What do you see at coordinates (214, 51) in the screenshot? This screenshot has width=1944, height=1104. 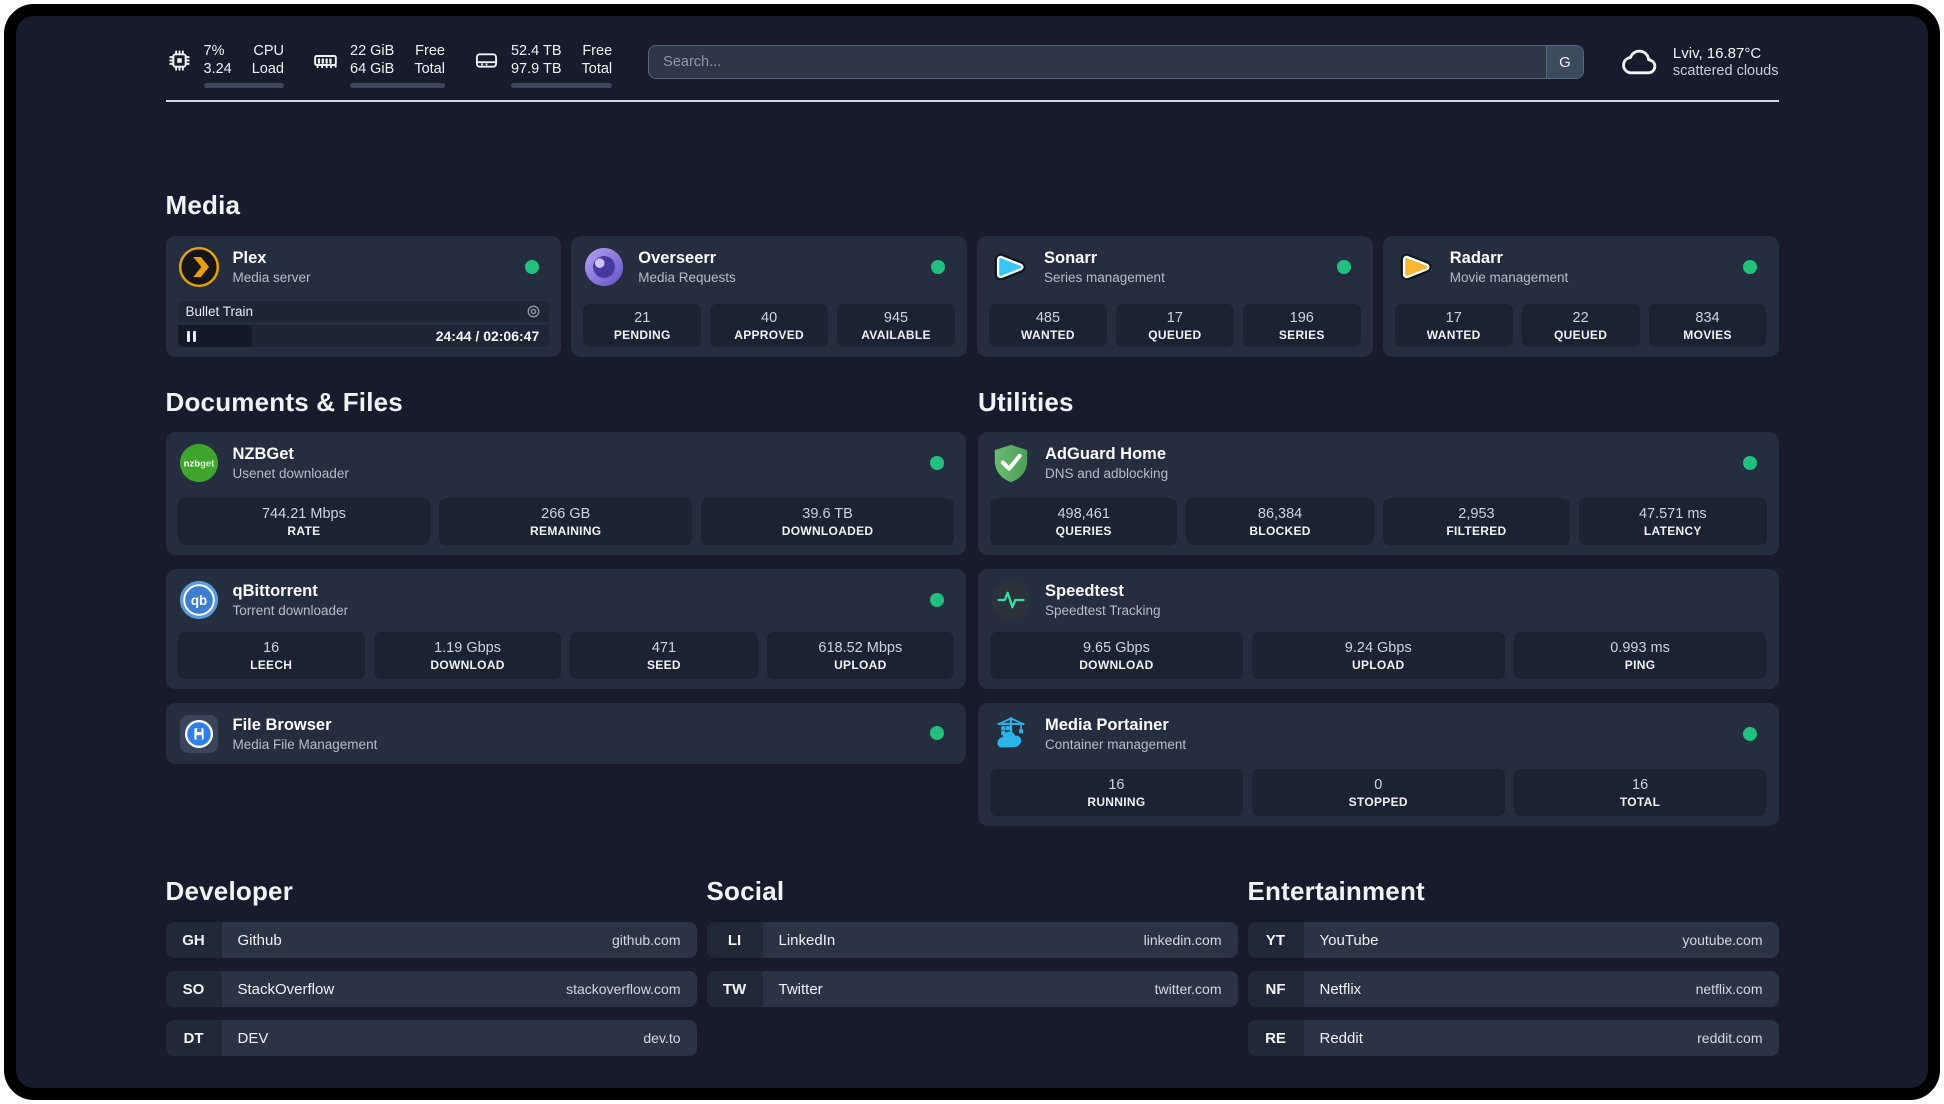 I see `cpu-usage: 7%` at bounding box center [214, 51].